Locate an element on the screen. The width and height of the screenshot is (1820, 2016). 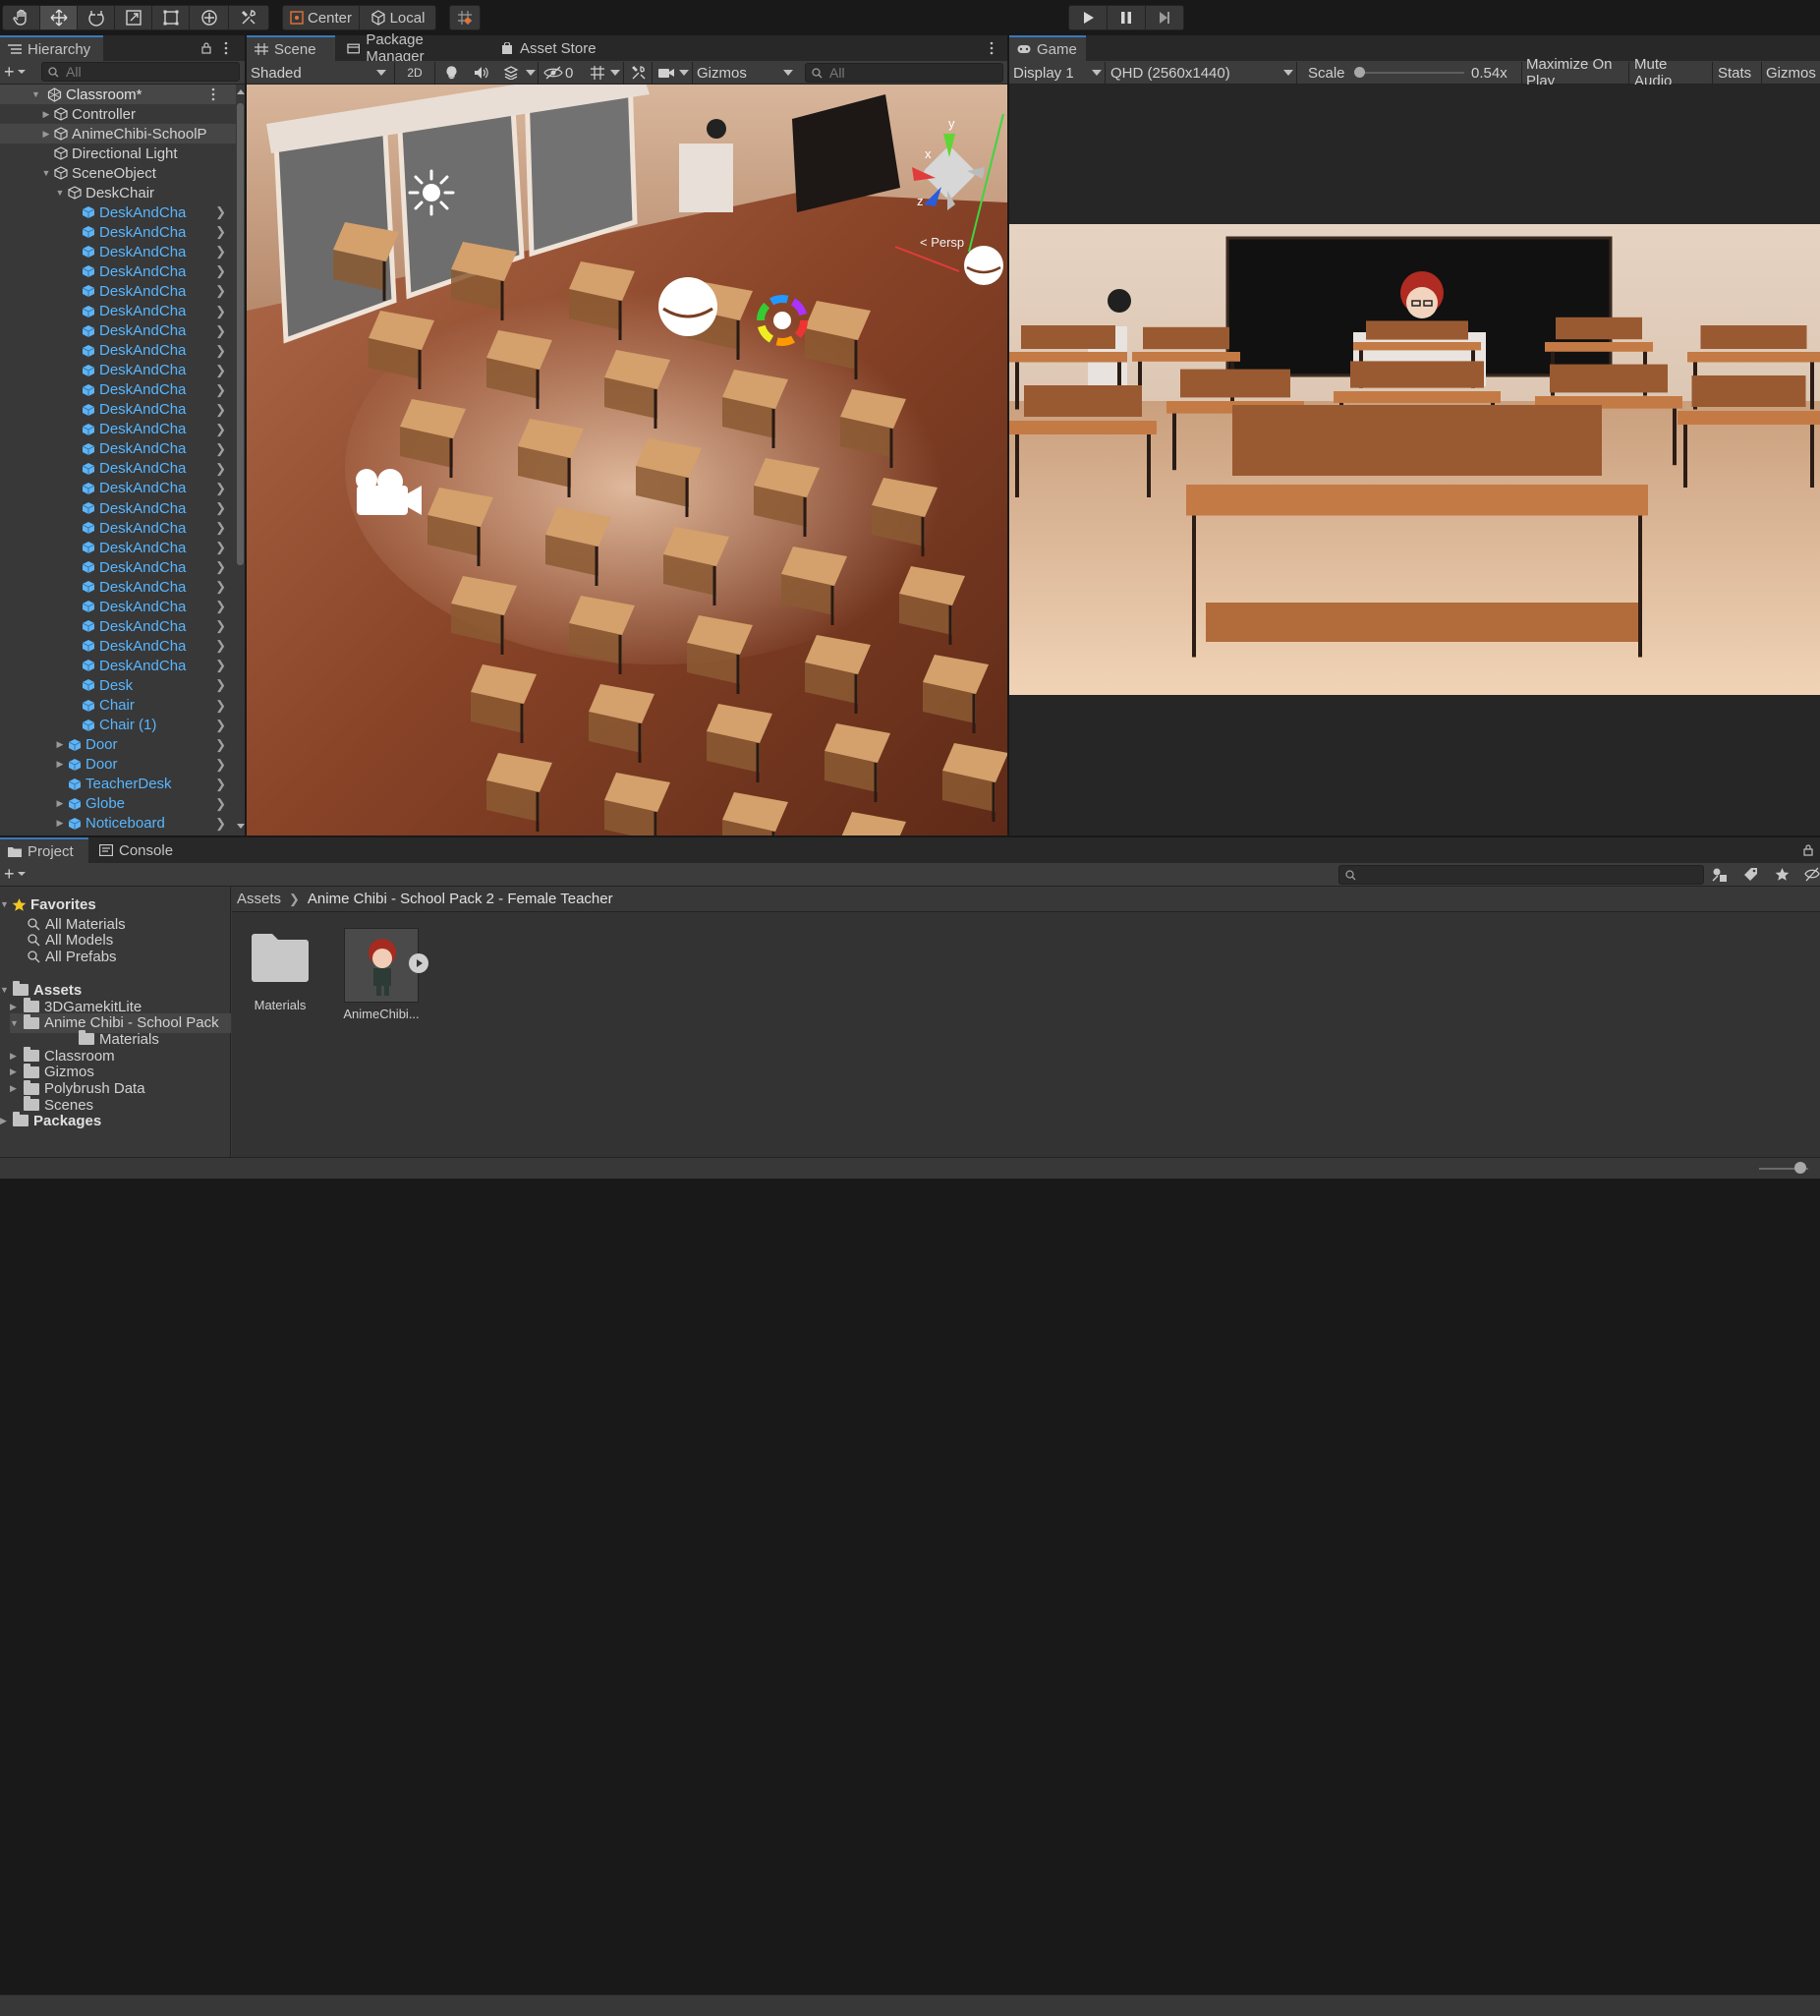
mute-audio-toggle: Mute Audio is located at coordinates (1671, 73).